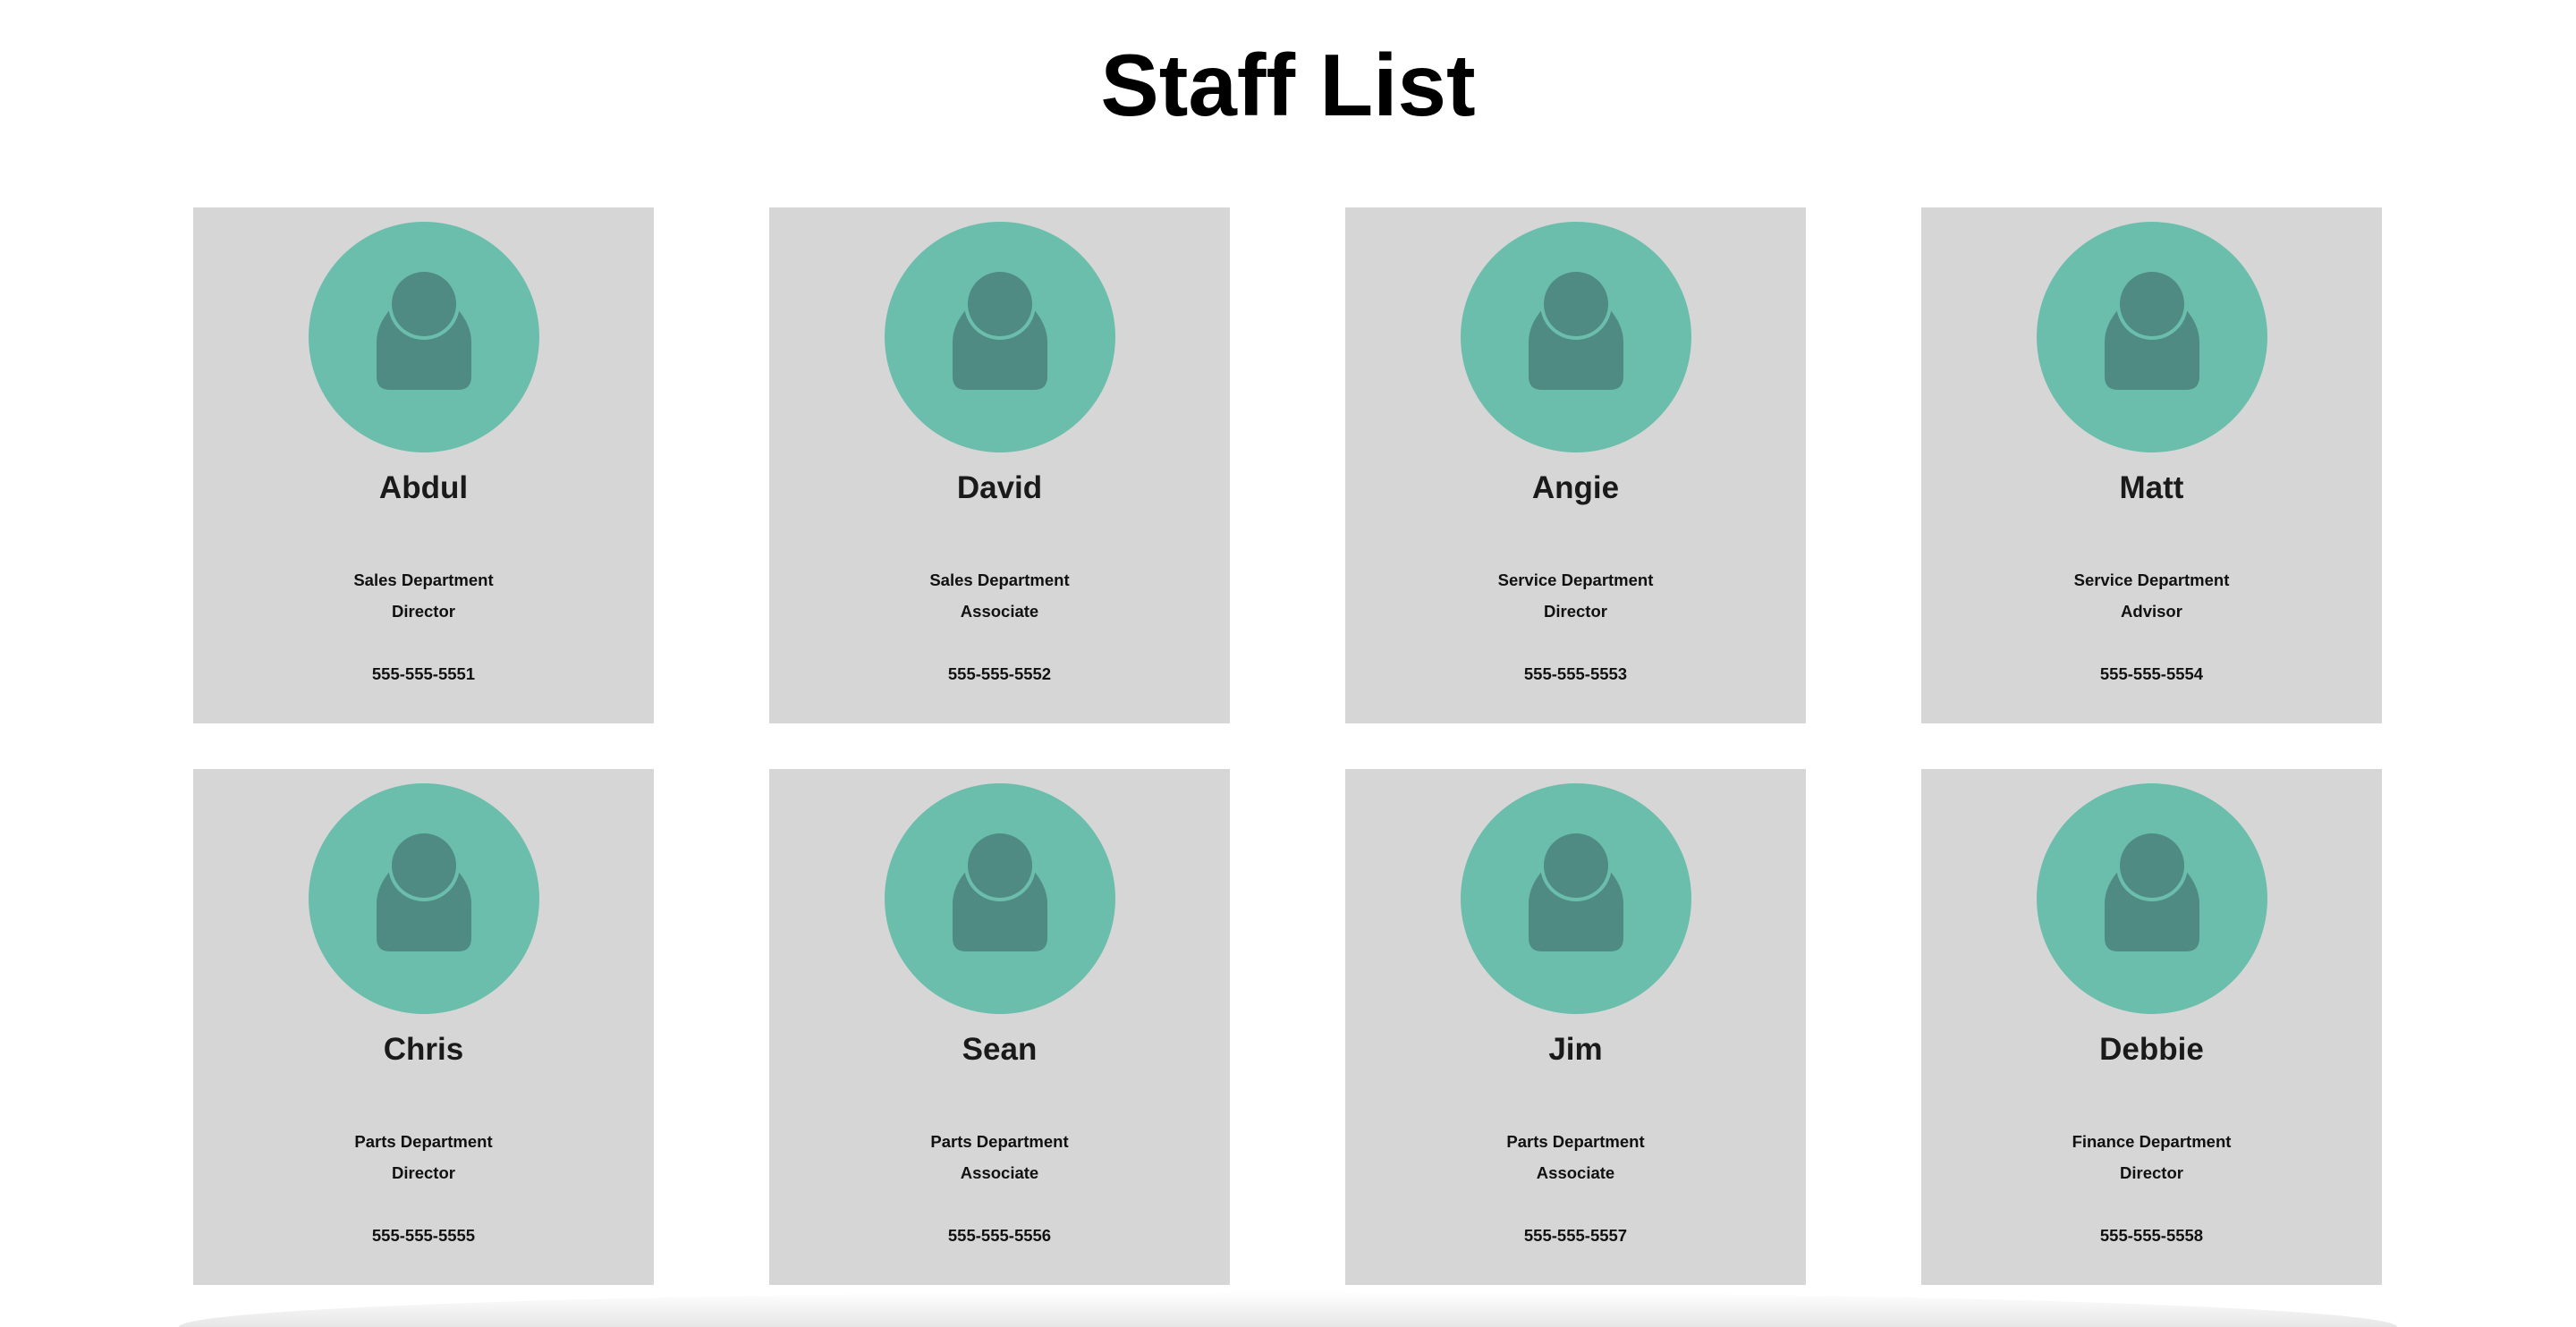 Image resolution: width=2576 pixels, height=1327 pixels. What do you see at coordinates (1288, 85) in the screenshot?
I see `page-title: Staff List` at bounding box center [1288, 85].